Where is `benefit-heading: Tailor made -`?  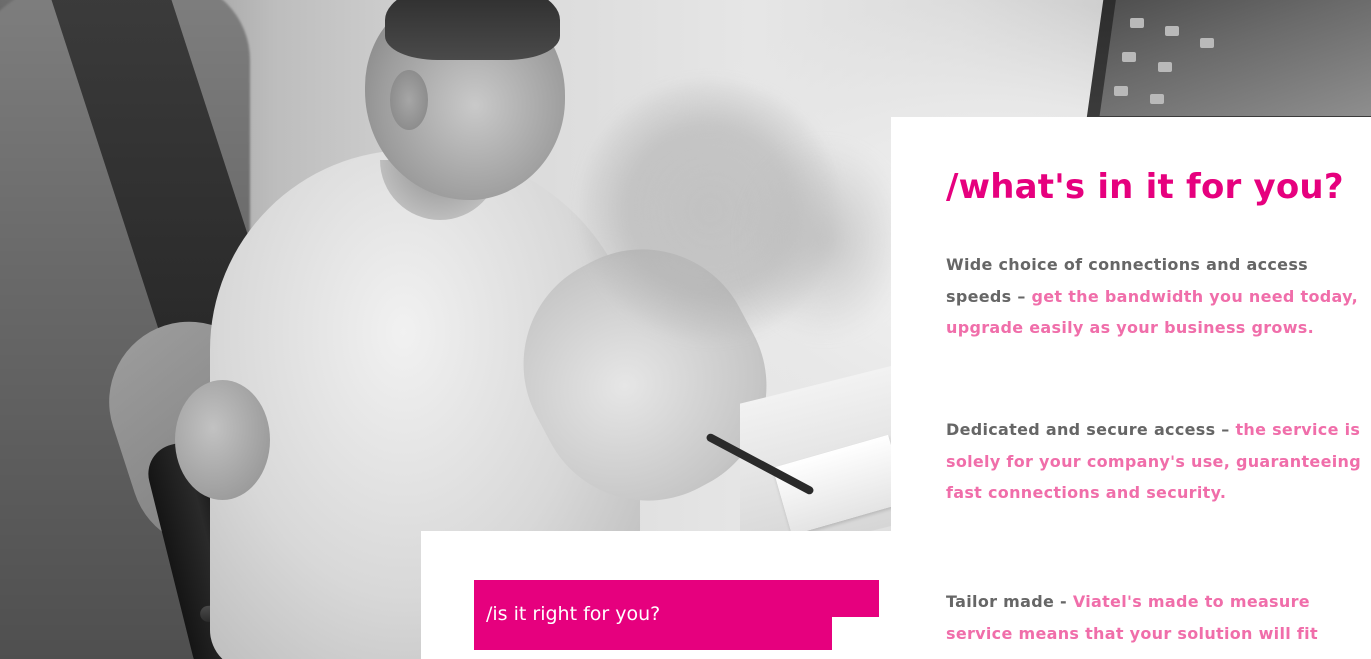
benefit-heading: Tailor made - is located at coordinates (1009, 601).